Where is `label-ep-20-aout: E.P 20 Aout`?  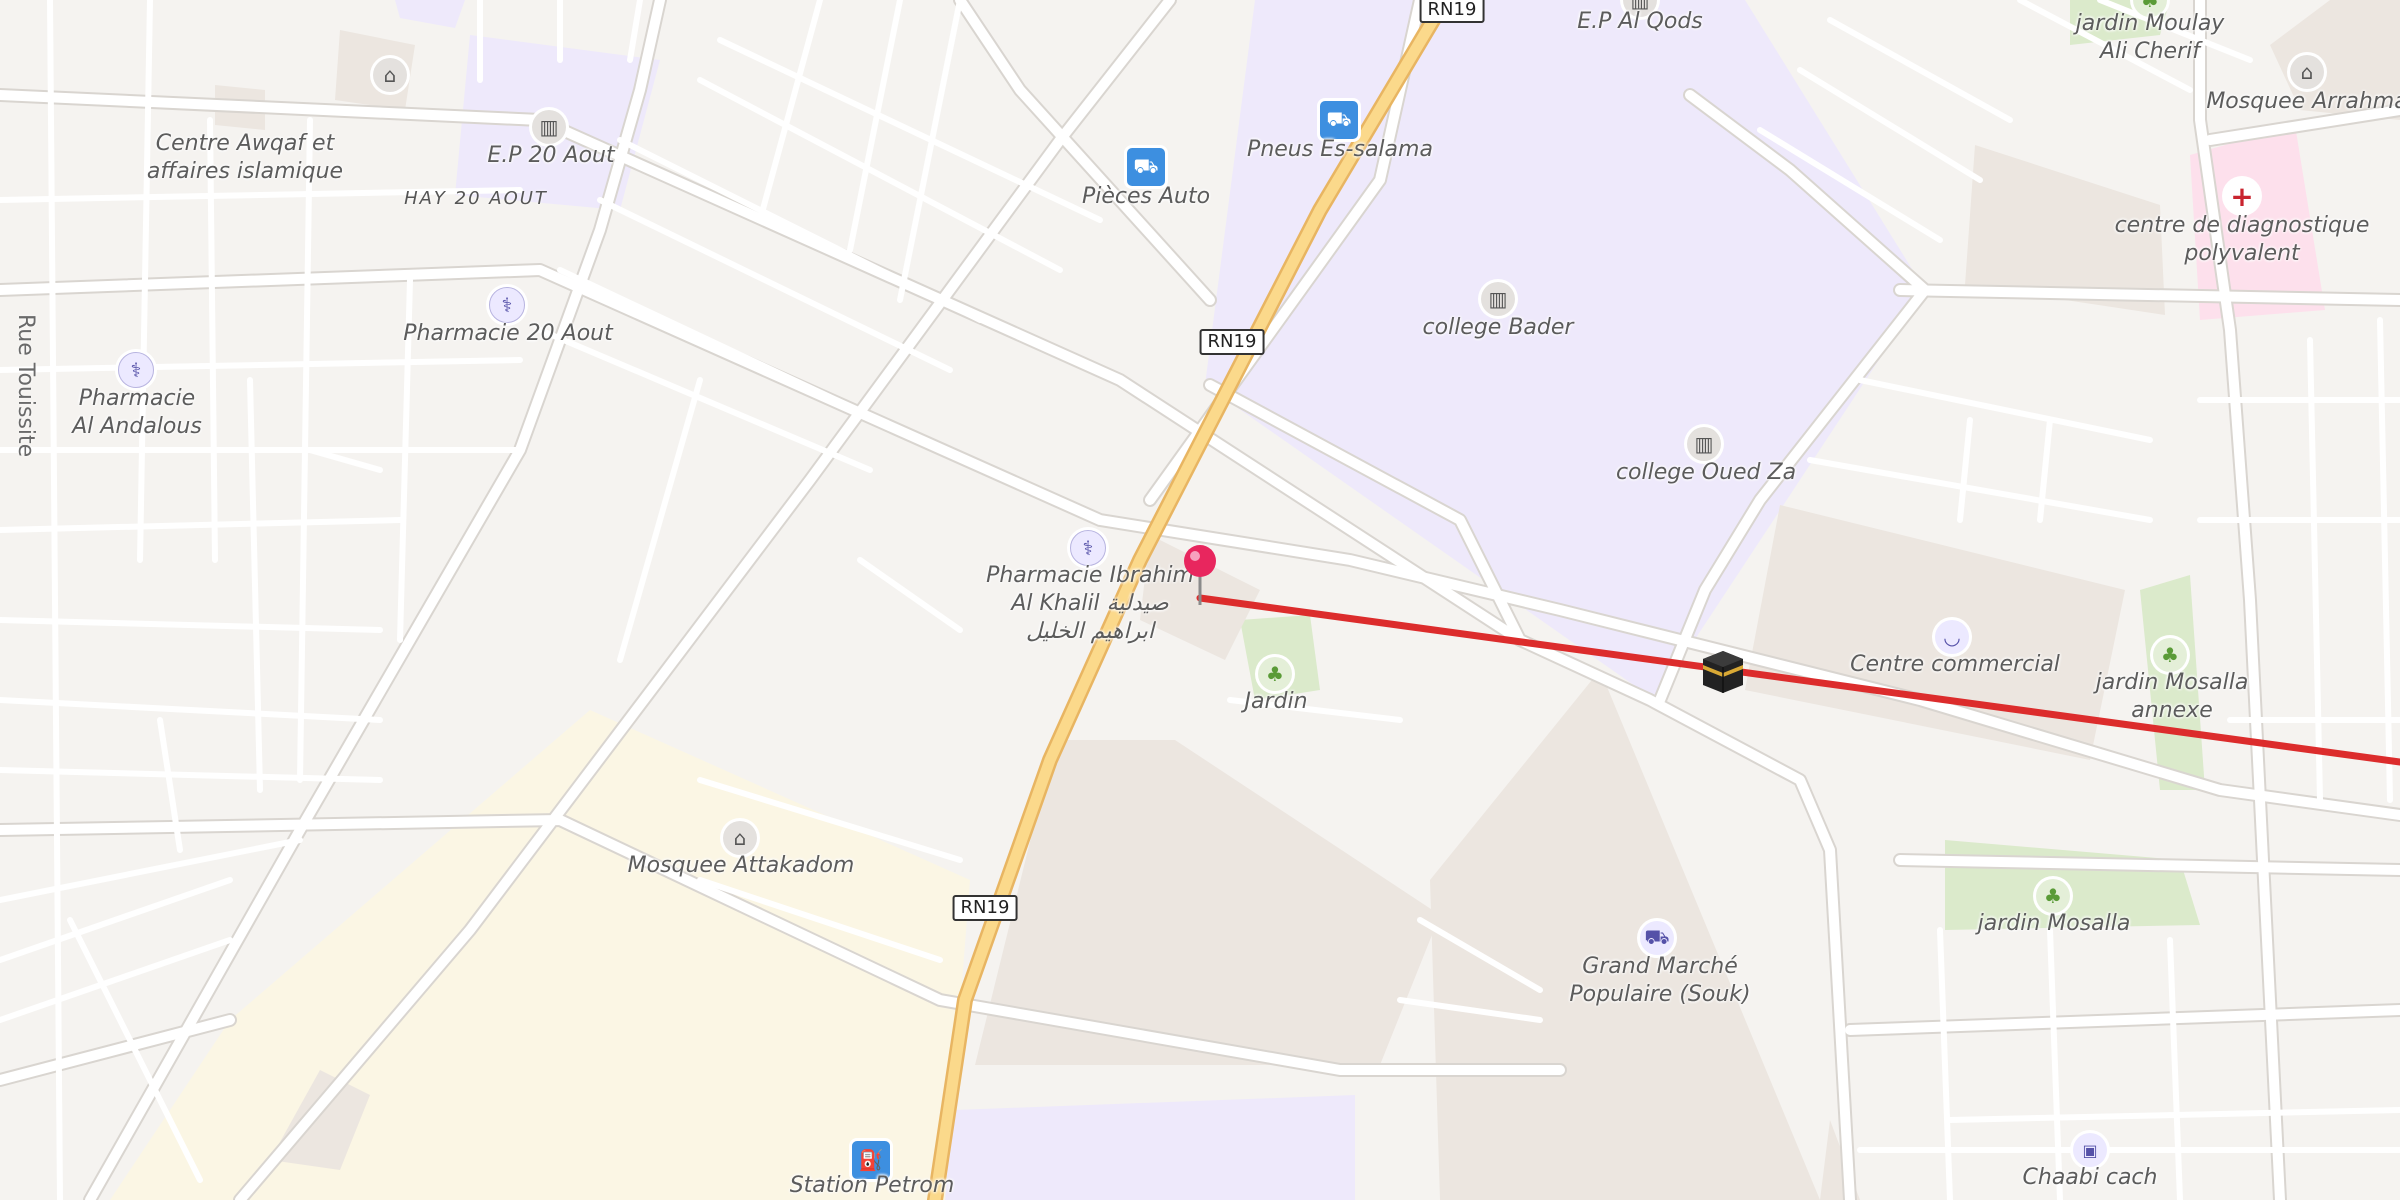 label-ep-20-aout: E.P 20 Aout is located at coordinates (551, 155).